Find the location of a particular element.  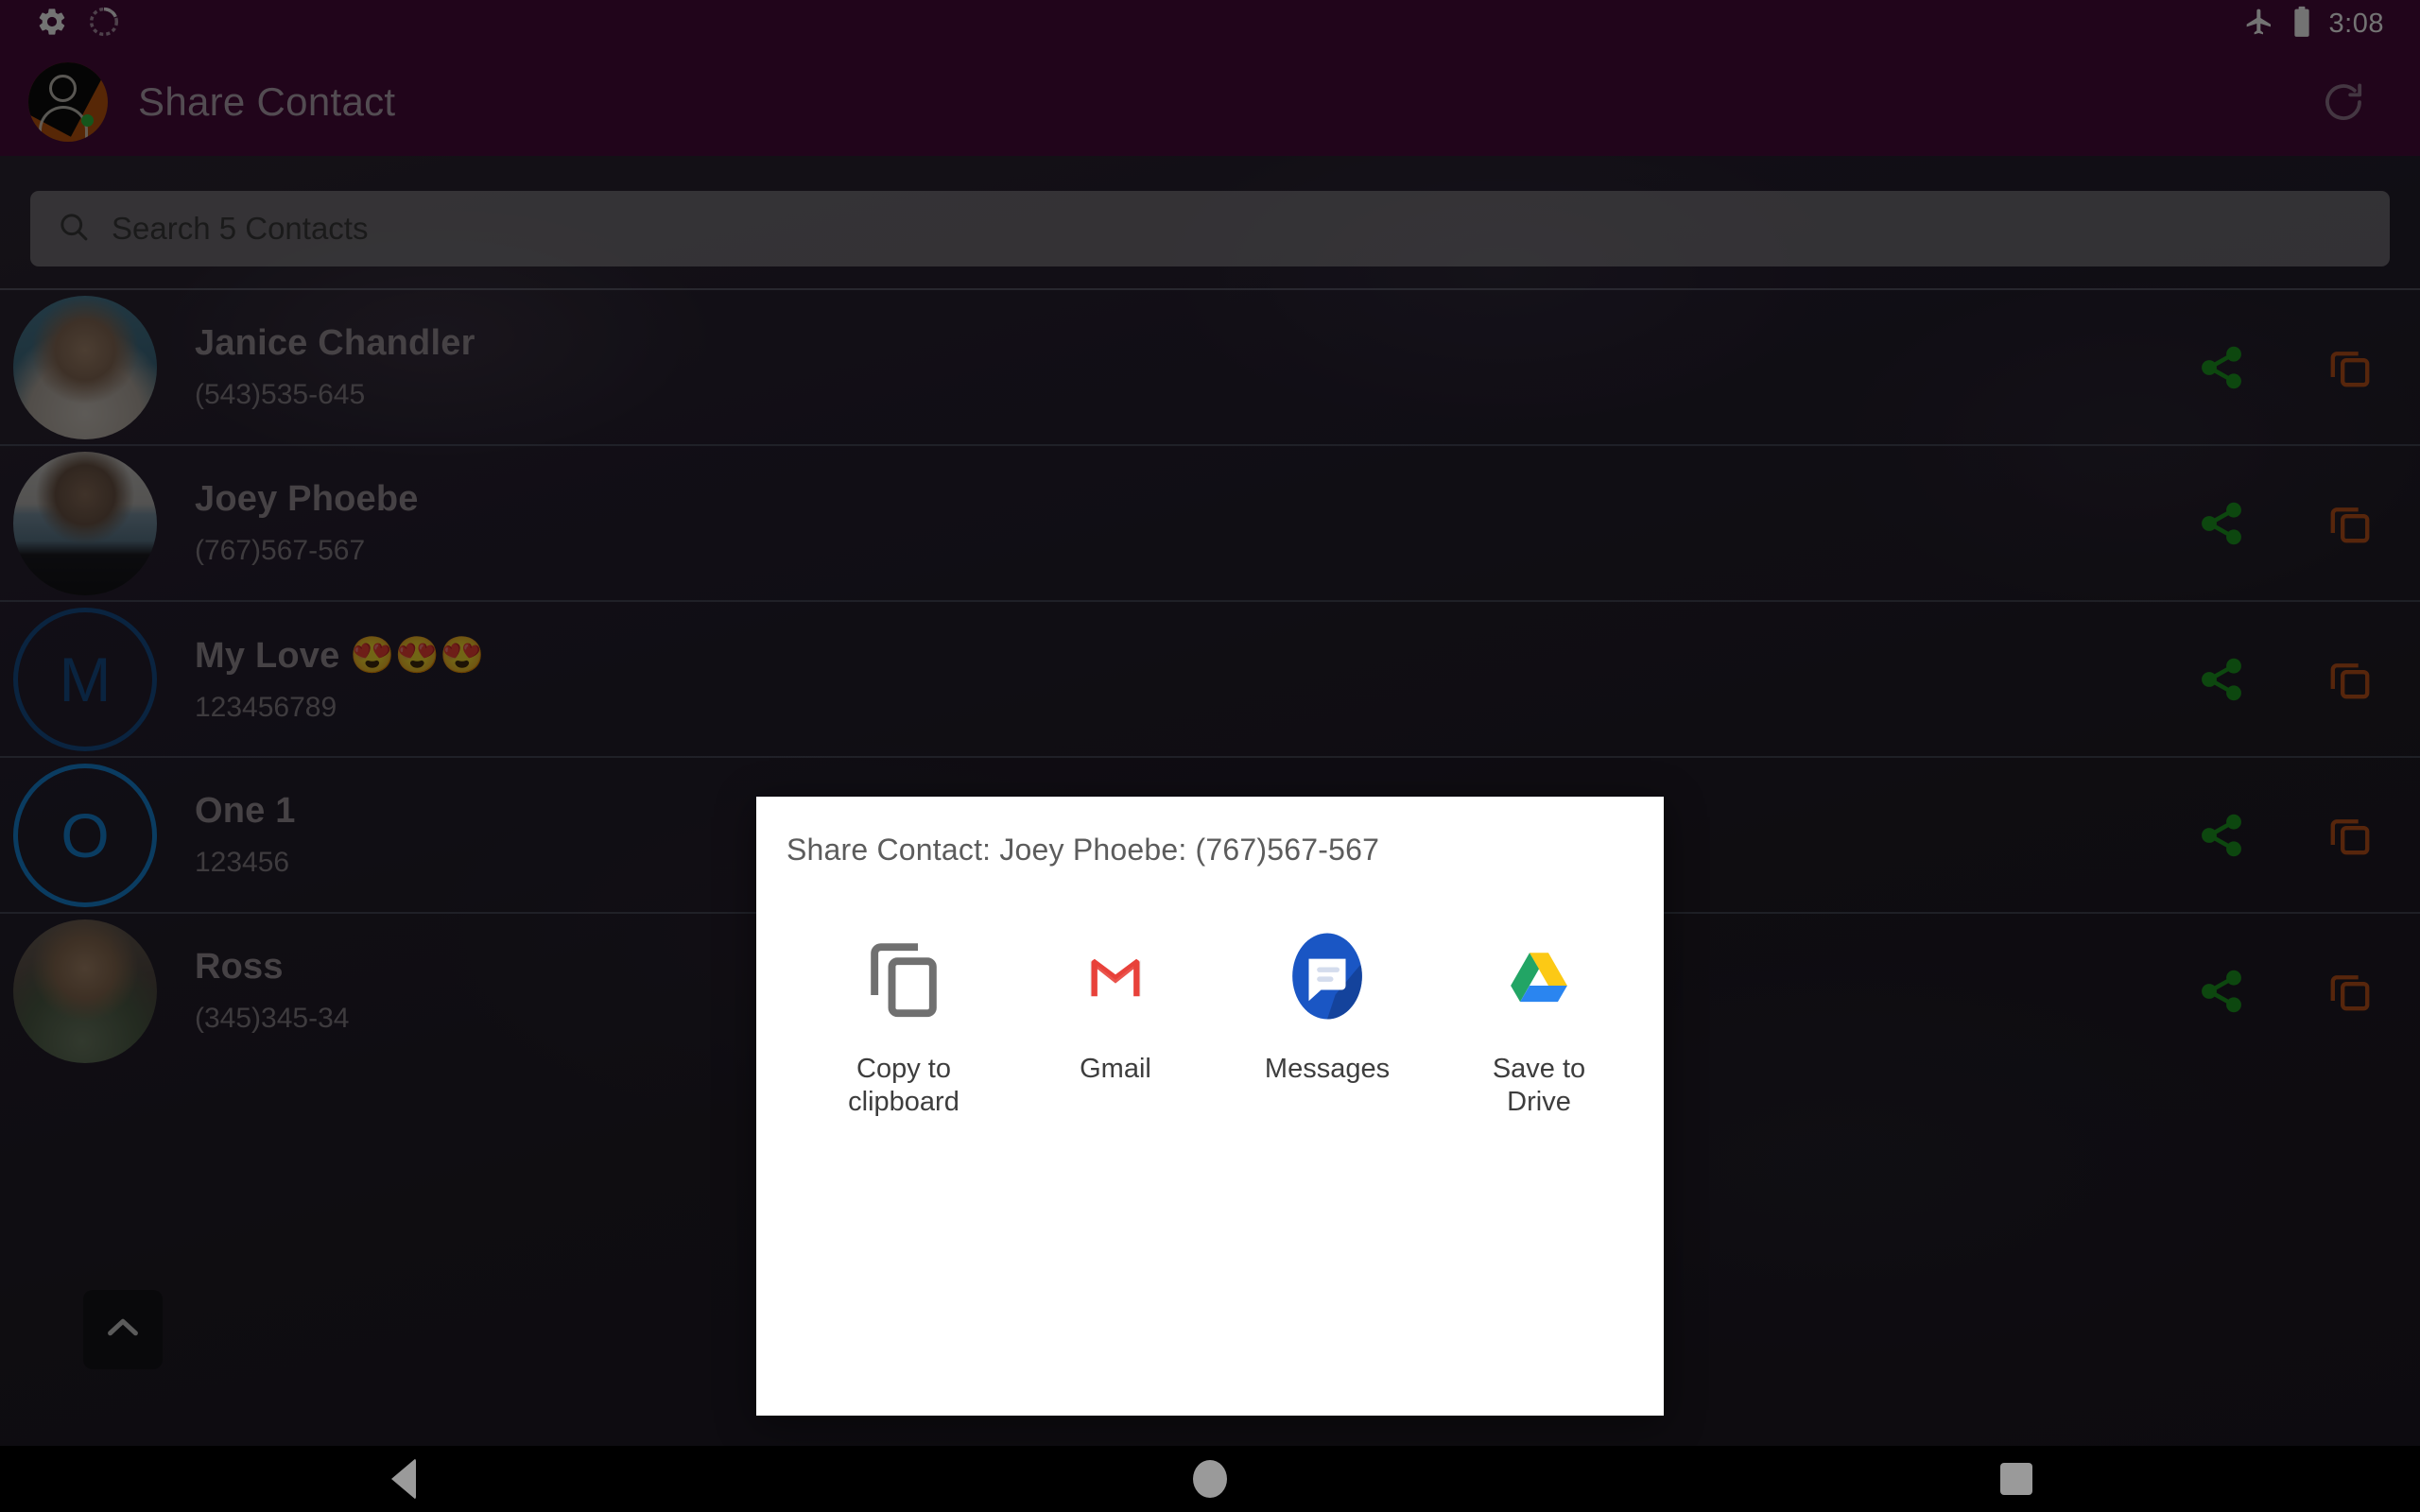

share-target: Gmail is located at coordinates (1115, 1020).